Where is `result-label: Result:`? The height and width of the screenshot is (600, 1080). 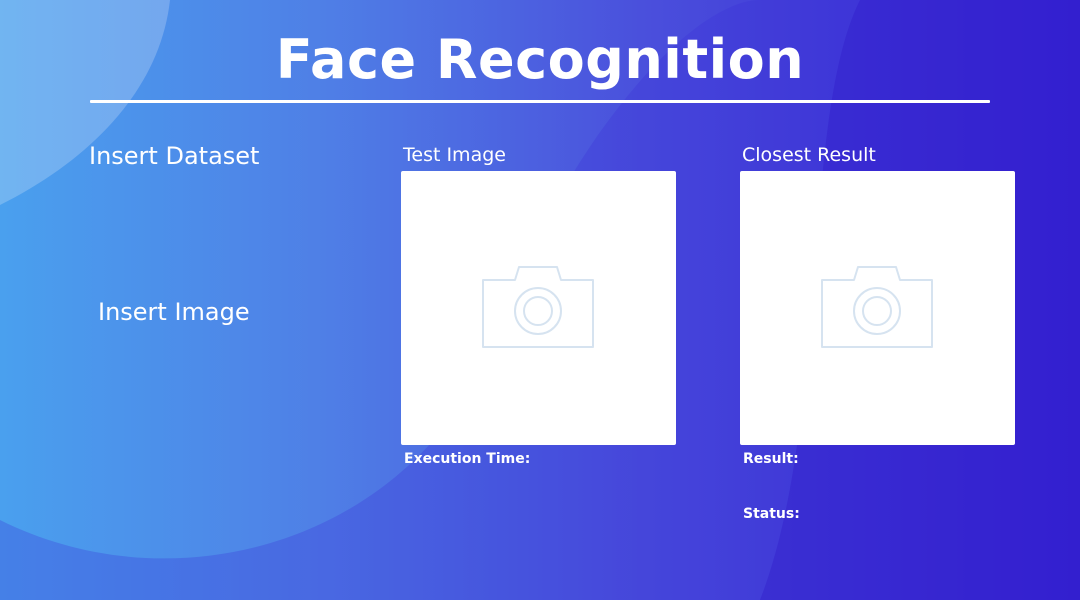
result-label: Result: is located at coordinates (771, 459).